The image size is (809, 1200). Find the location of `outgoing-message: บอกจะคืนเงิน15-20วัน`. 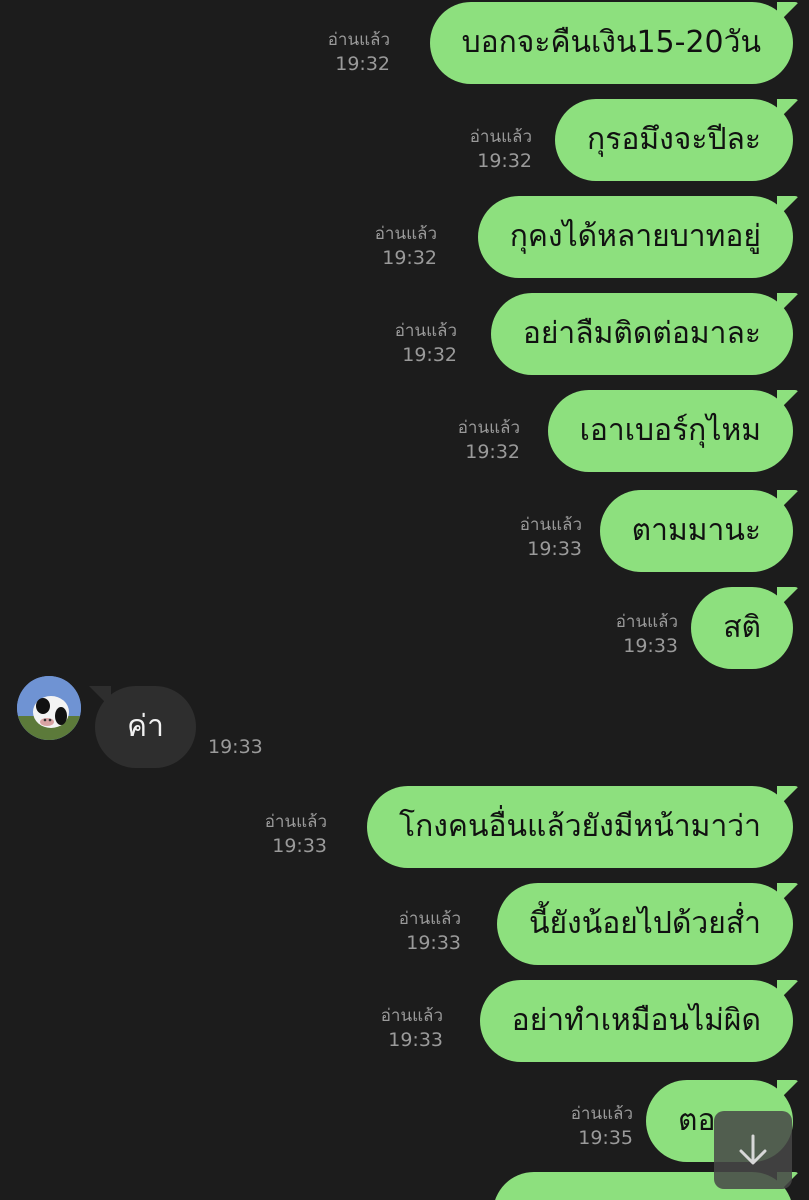

outgoing-message: บอกจะคืนเงิน15-20วัน is located at coordinates (611, 43).